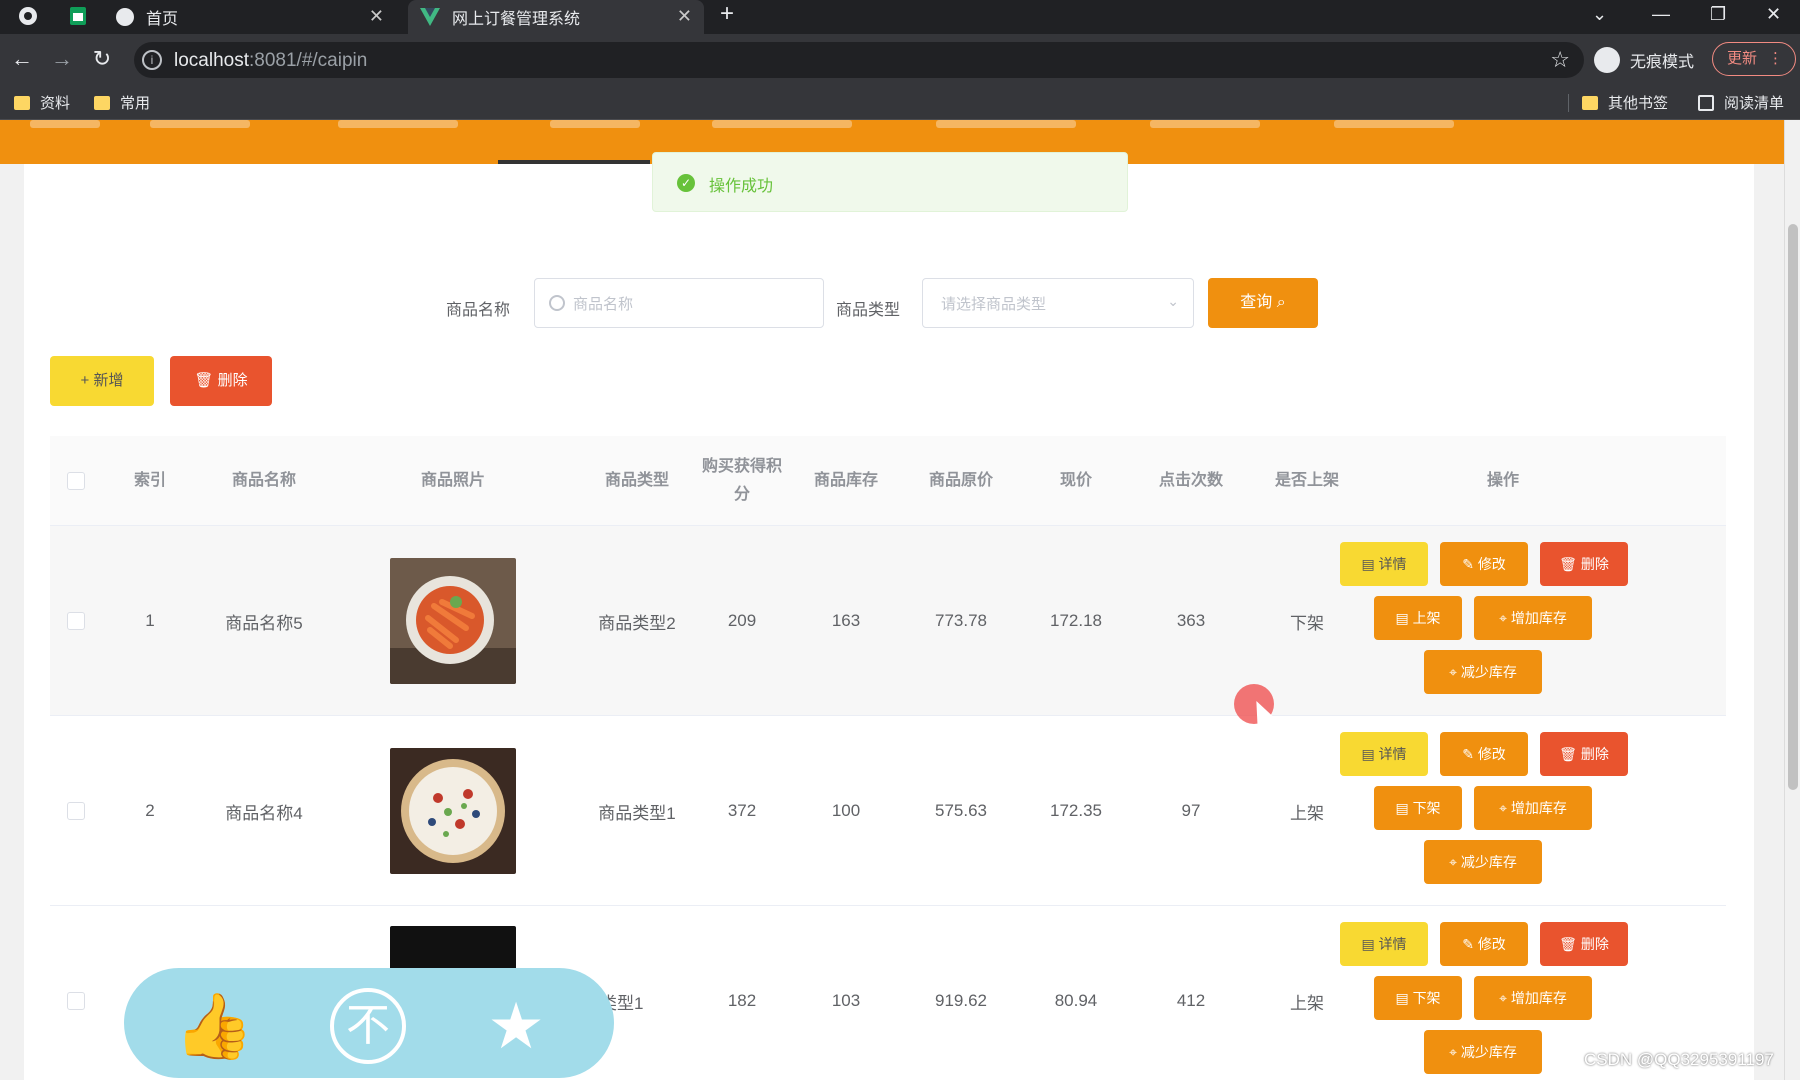 This screenshot has height=1080, width=1800. Describe the element at coordinates (368, 1026) in the screenshot. I see `coin-icon: 不` at that location.